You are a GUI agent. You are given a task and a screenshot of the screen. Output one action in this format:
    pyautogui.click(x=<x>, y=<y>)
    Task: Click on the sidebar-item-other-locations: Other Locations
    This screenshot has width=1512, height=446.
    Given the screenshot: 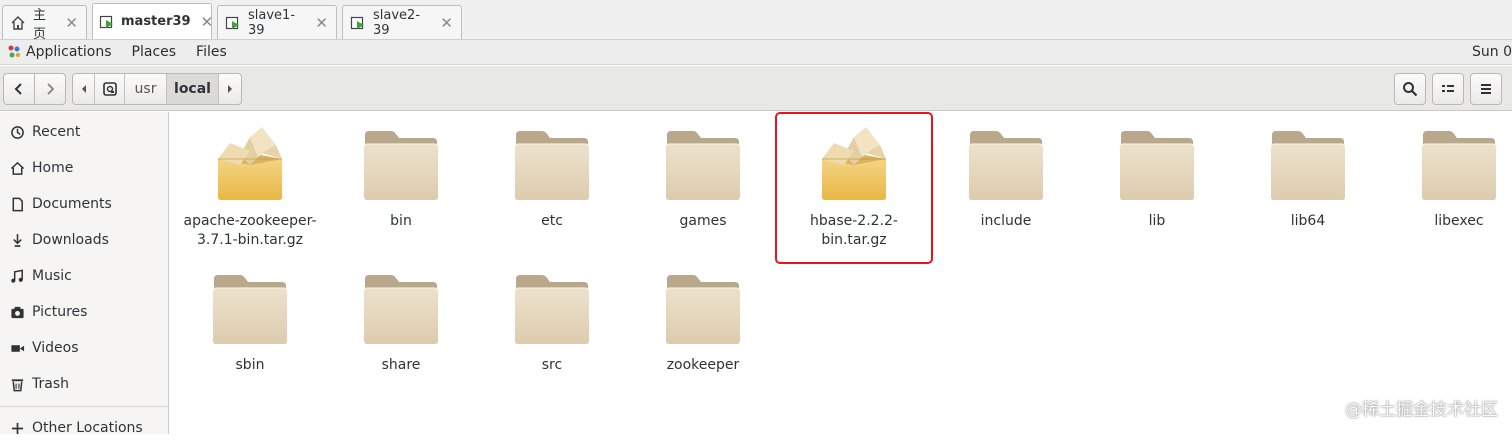 What is the action you would take?
    pyautogui.click(x=84, y=428)
    